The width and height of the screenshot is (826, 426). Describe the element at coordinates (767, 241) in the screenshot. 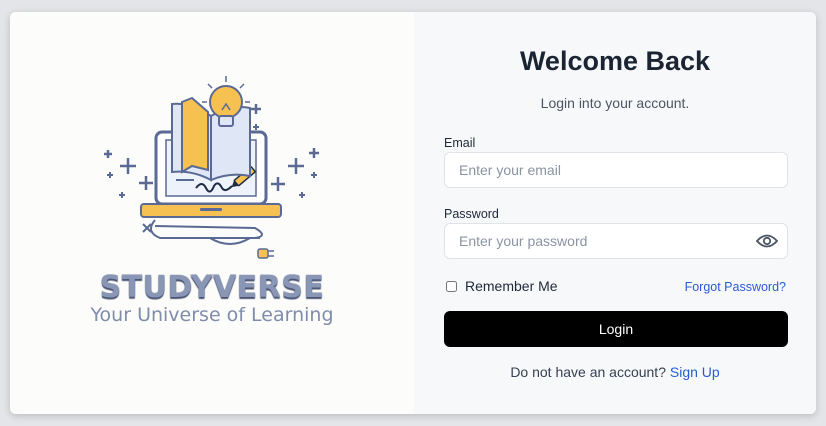

I see `eye-icon` at that location.